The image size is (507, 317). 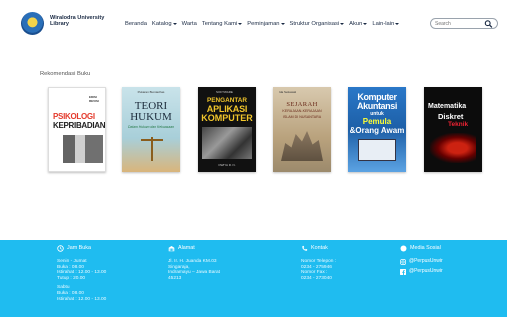 I want to click on nav-lain-lain: Lain-lain, so click(x=386, y=24).